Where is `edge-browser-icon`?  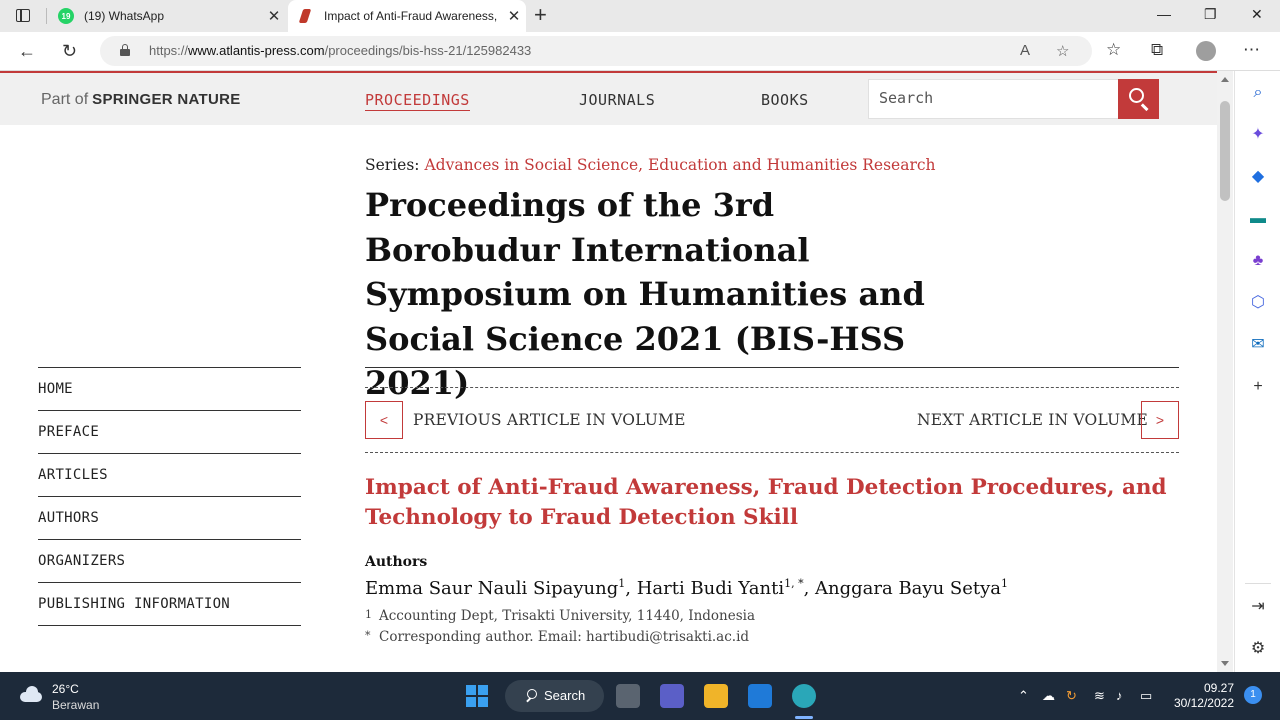
edge-browser-icon is located at coordinates (804, 696).